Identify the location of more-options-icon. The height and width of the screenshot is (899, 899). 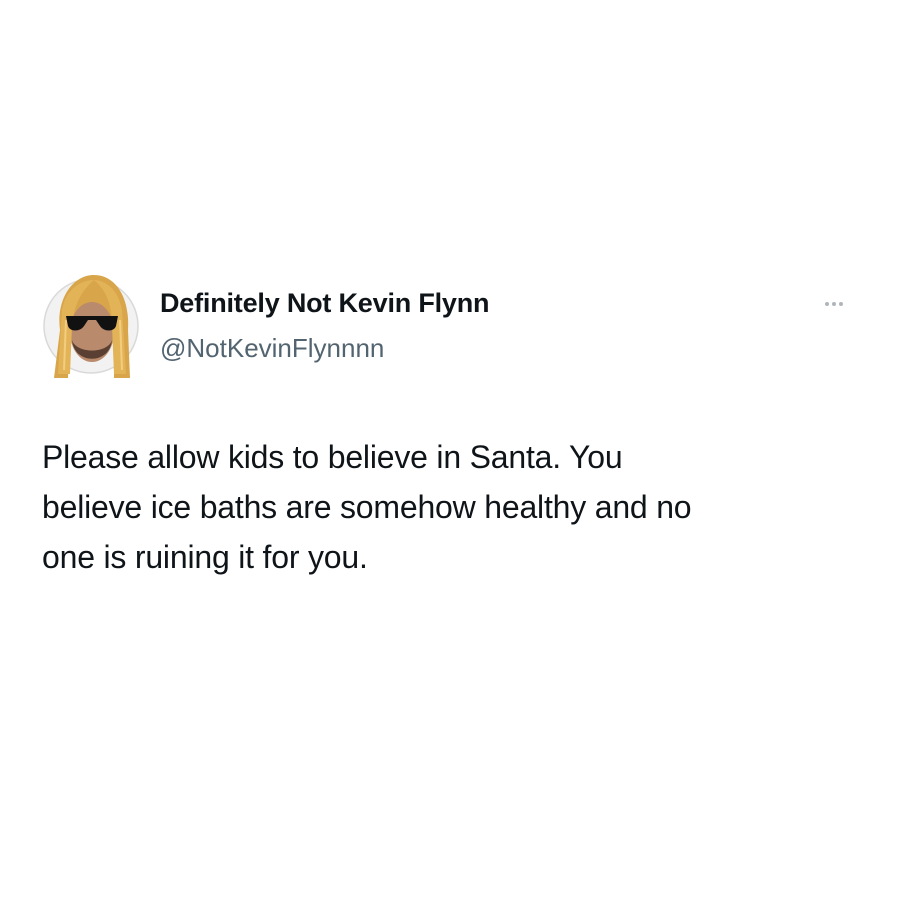
(834, 304).